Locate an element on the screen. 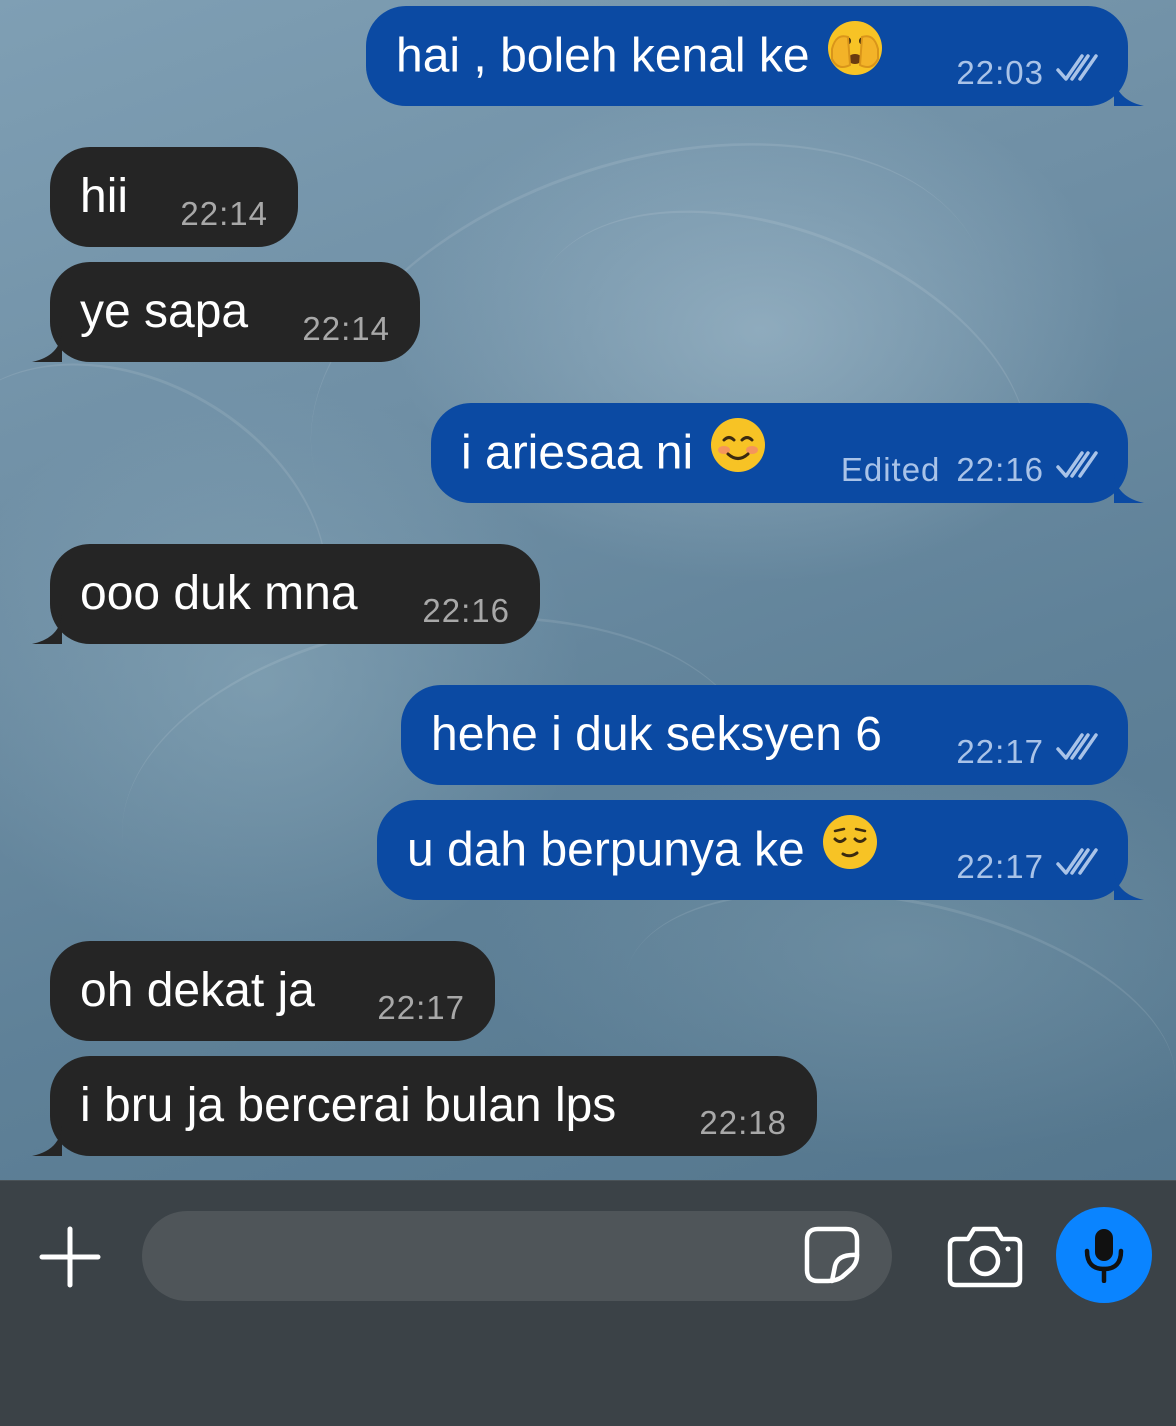 The width and height of the screenshot is (1176, 1426). plus-icon is located at coordinates (70, 1257).